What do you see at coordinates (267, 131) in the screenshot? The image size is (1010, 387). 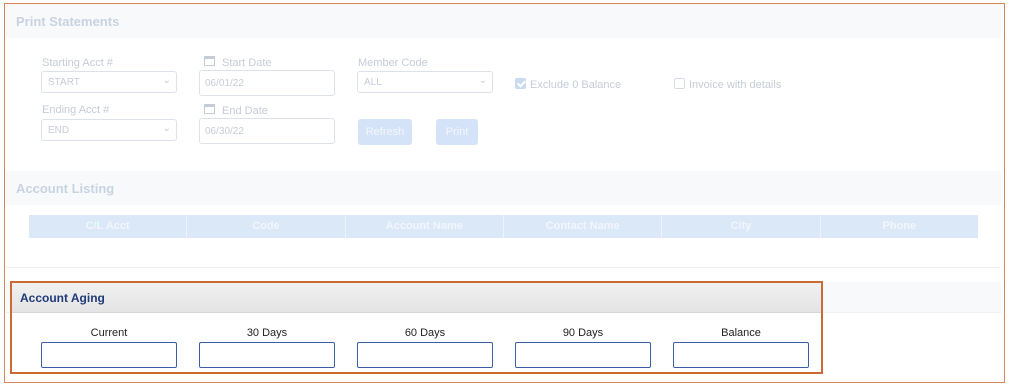 I see `end-date-input: 06/30/22` at bounding box center [267, 131].